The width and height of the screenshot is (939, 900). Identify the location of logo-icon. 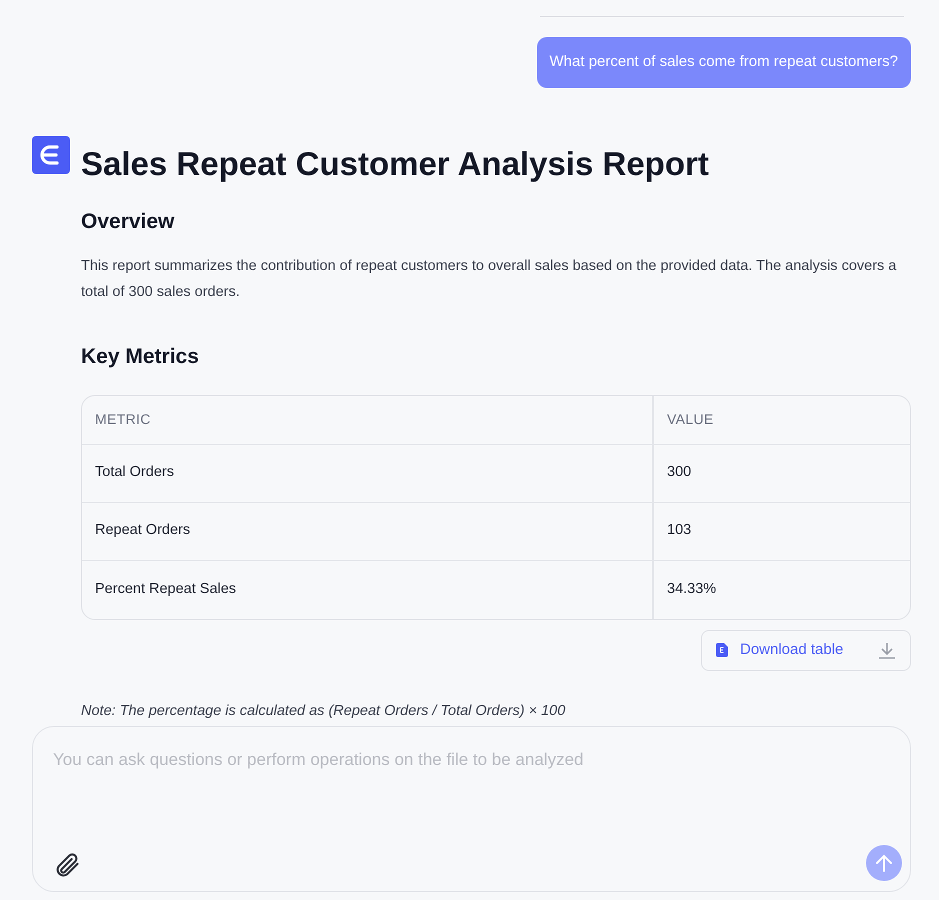
(51, 155).